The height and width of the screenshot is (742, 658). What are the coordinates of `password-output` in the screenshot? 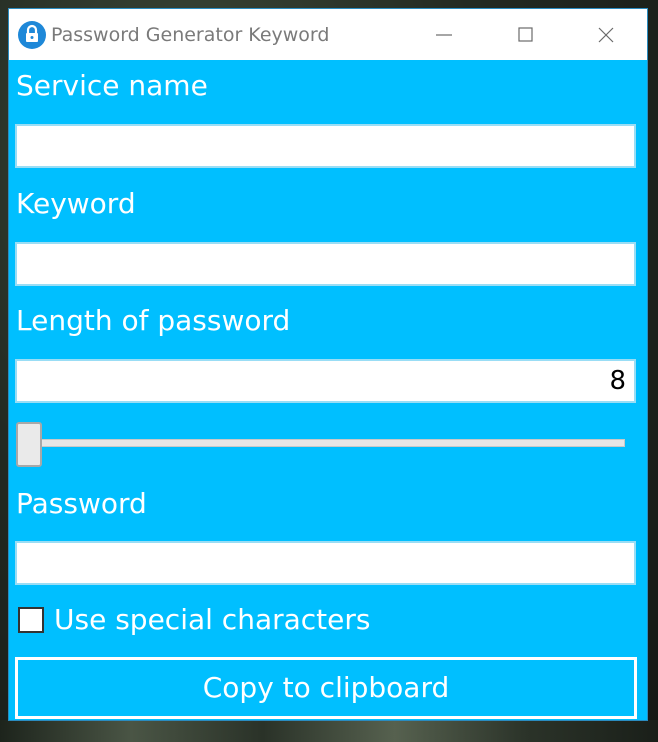 It's located at (325, 563).